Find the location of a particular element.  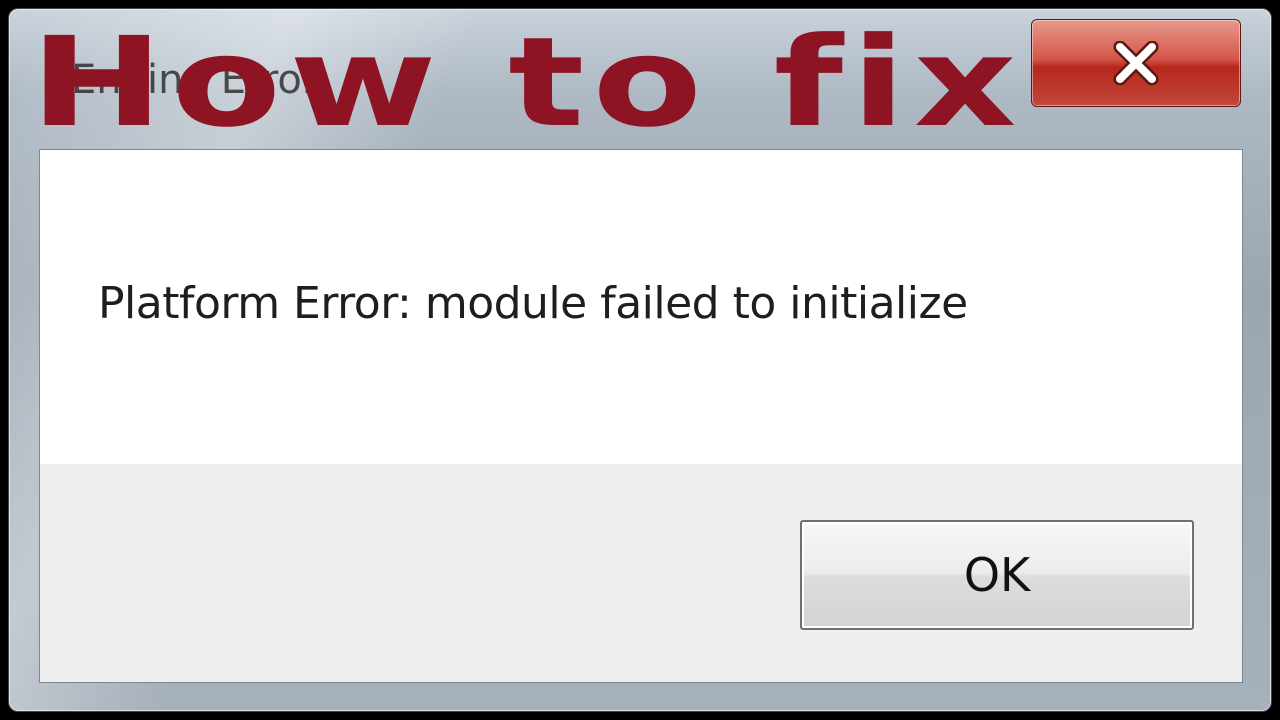

close-icon is located at coordinates (1136, 63).